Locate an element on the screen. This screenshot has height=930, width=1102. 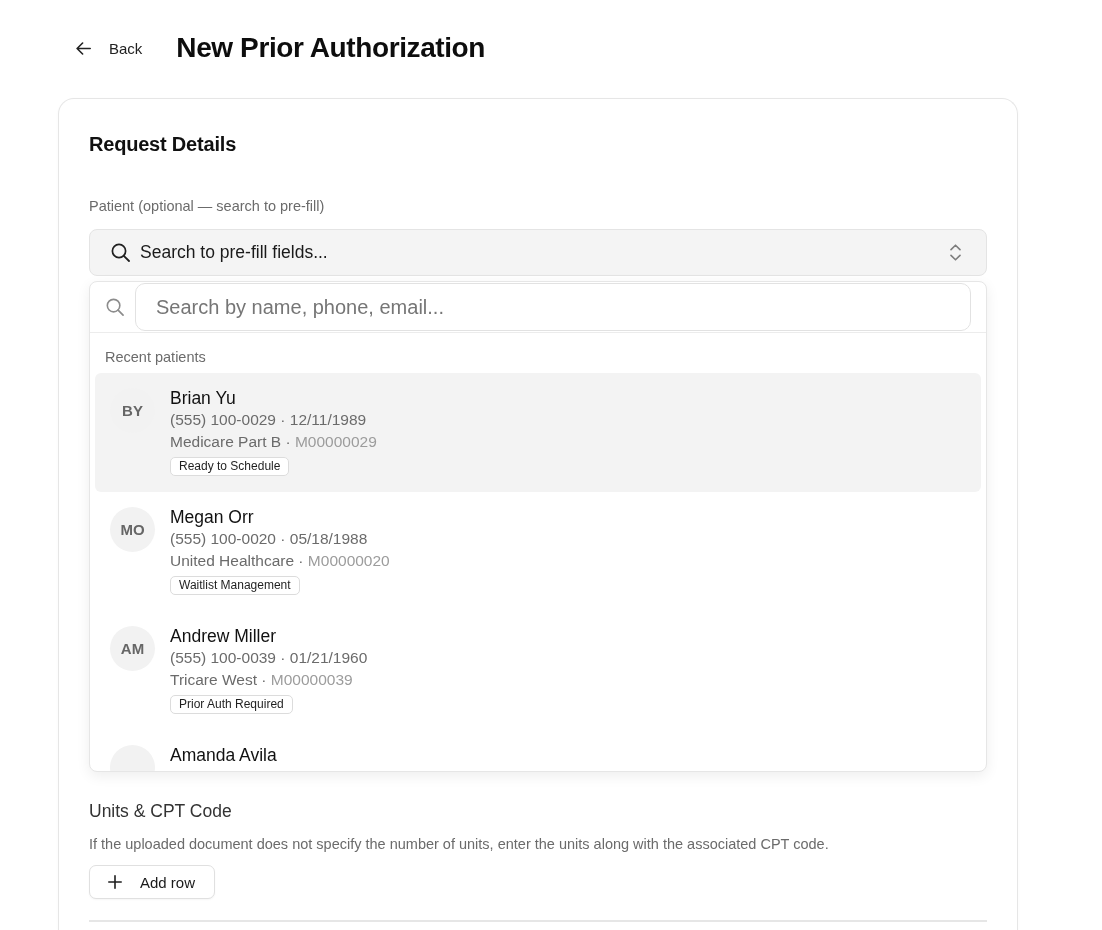
avatar: AM is located at coordinates (132, 648).